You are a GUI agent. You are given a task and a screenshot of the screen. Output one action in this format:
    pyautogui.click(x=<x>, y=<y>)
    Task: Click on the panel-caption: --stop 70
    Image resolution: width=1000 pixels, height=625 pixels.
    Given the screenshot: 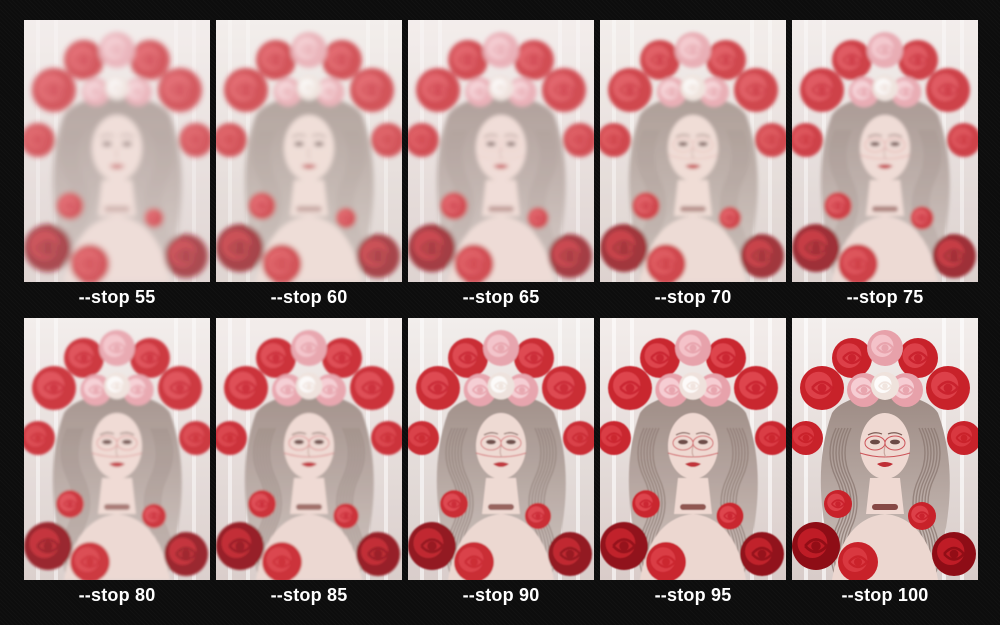 What is the action you would take?
    pyautogui.click(x=693, y=297)
    